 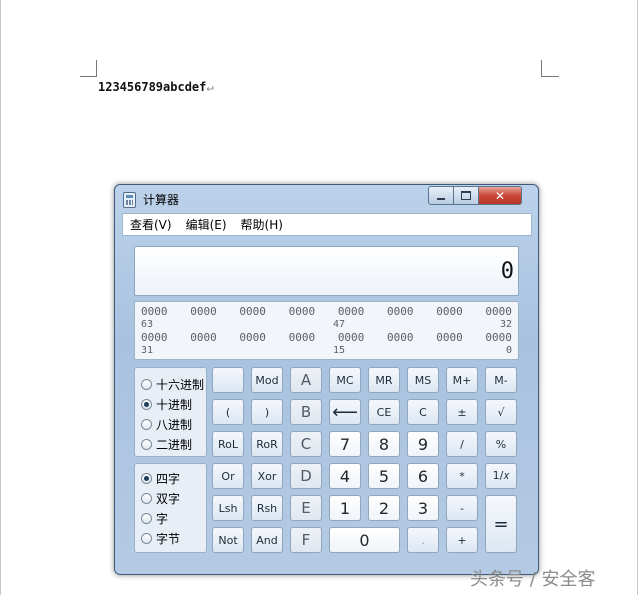 I want to click on memory-add-button: M+, so click(x=462, y=380).